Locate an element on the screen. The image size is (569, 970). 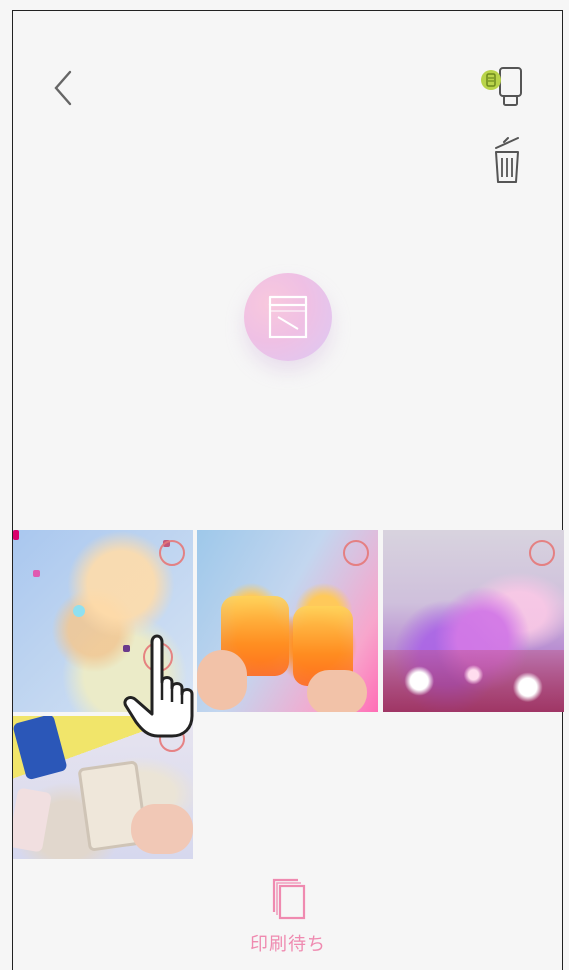
printer-status-icon is located at coordinates (501, 86).